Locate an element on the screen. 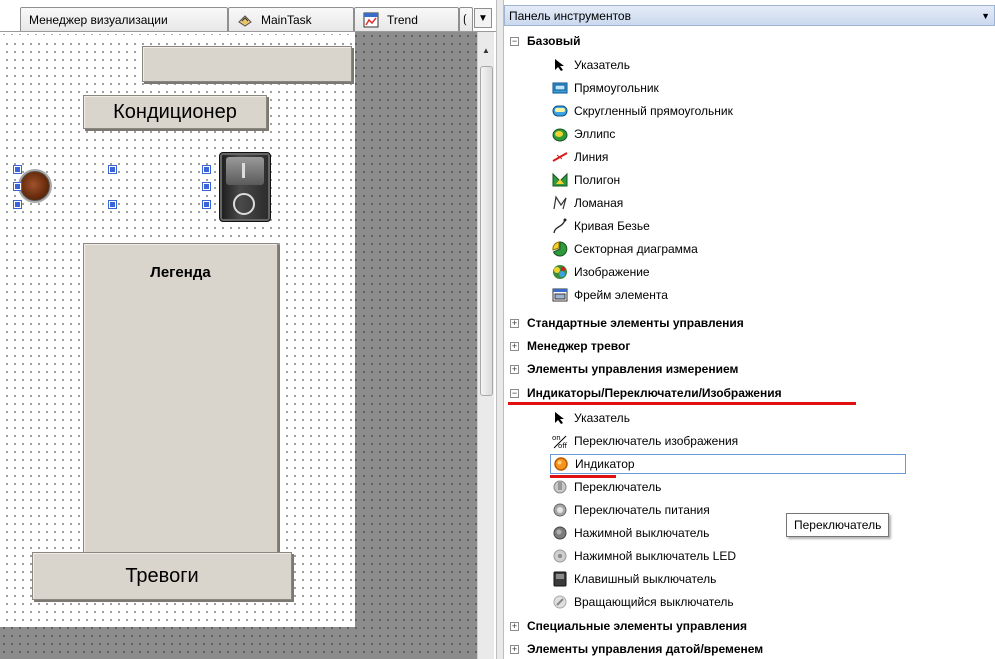 Image resolution: width=995 pixels, height=659 pixels. tool-polygon: Полигон is located at coordinates (586, 180).